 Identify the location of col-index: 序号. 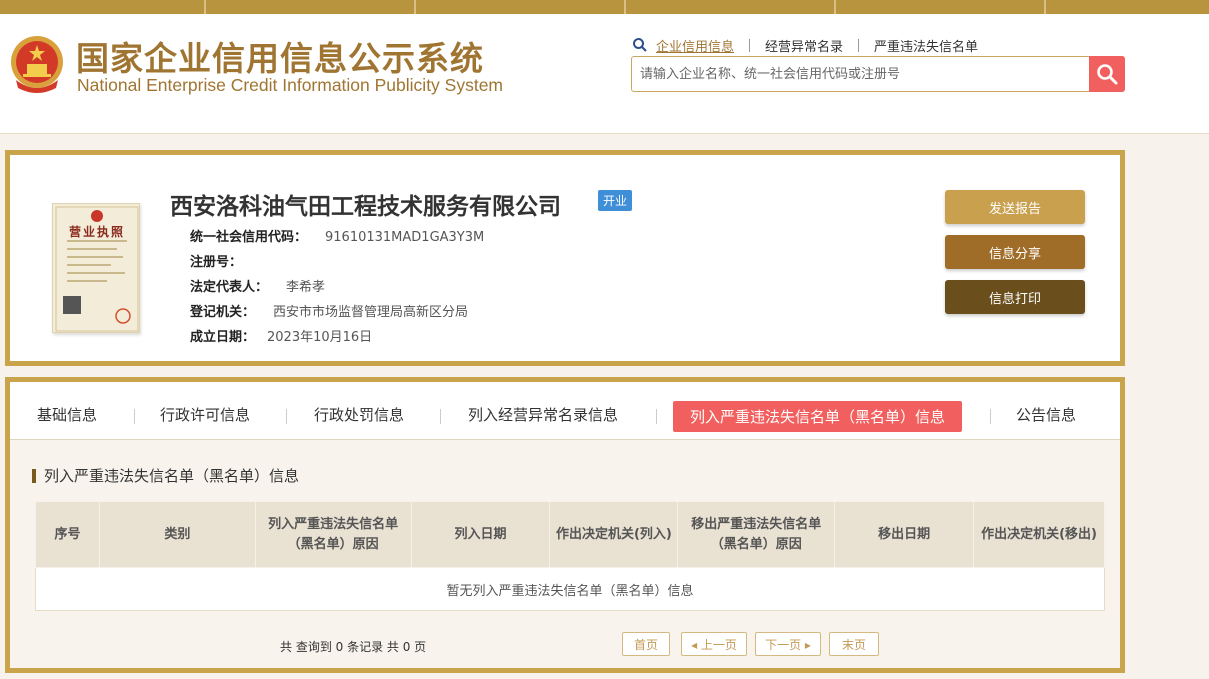
(67, 534).